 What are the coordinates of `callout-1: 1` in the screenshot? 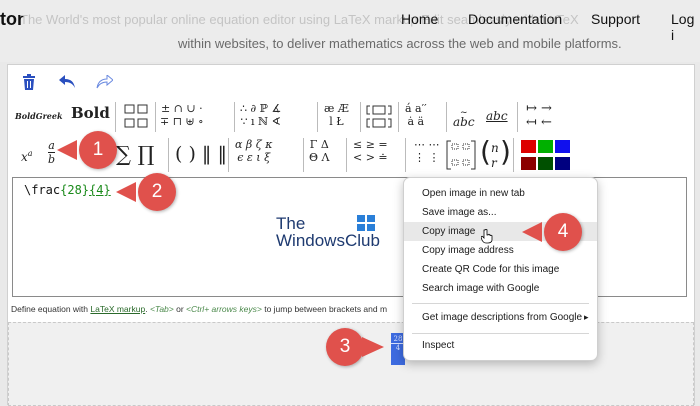 It's located at (90, 150).